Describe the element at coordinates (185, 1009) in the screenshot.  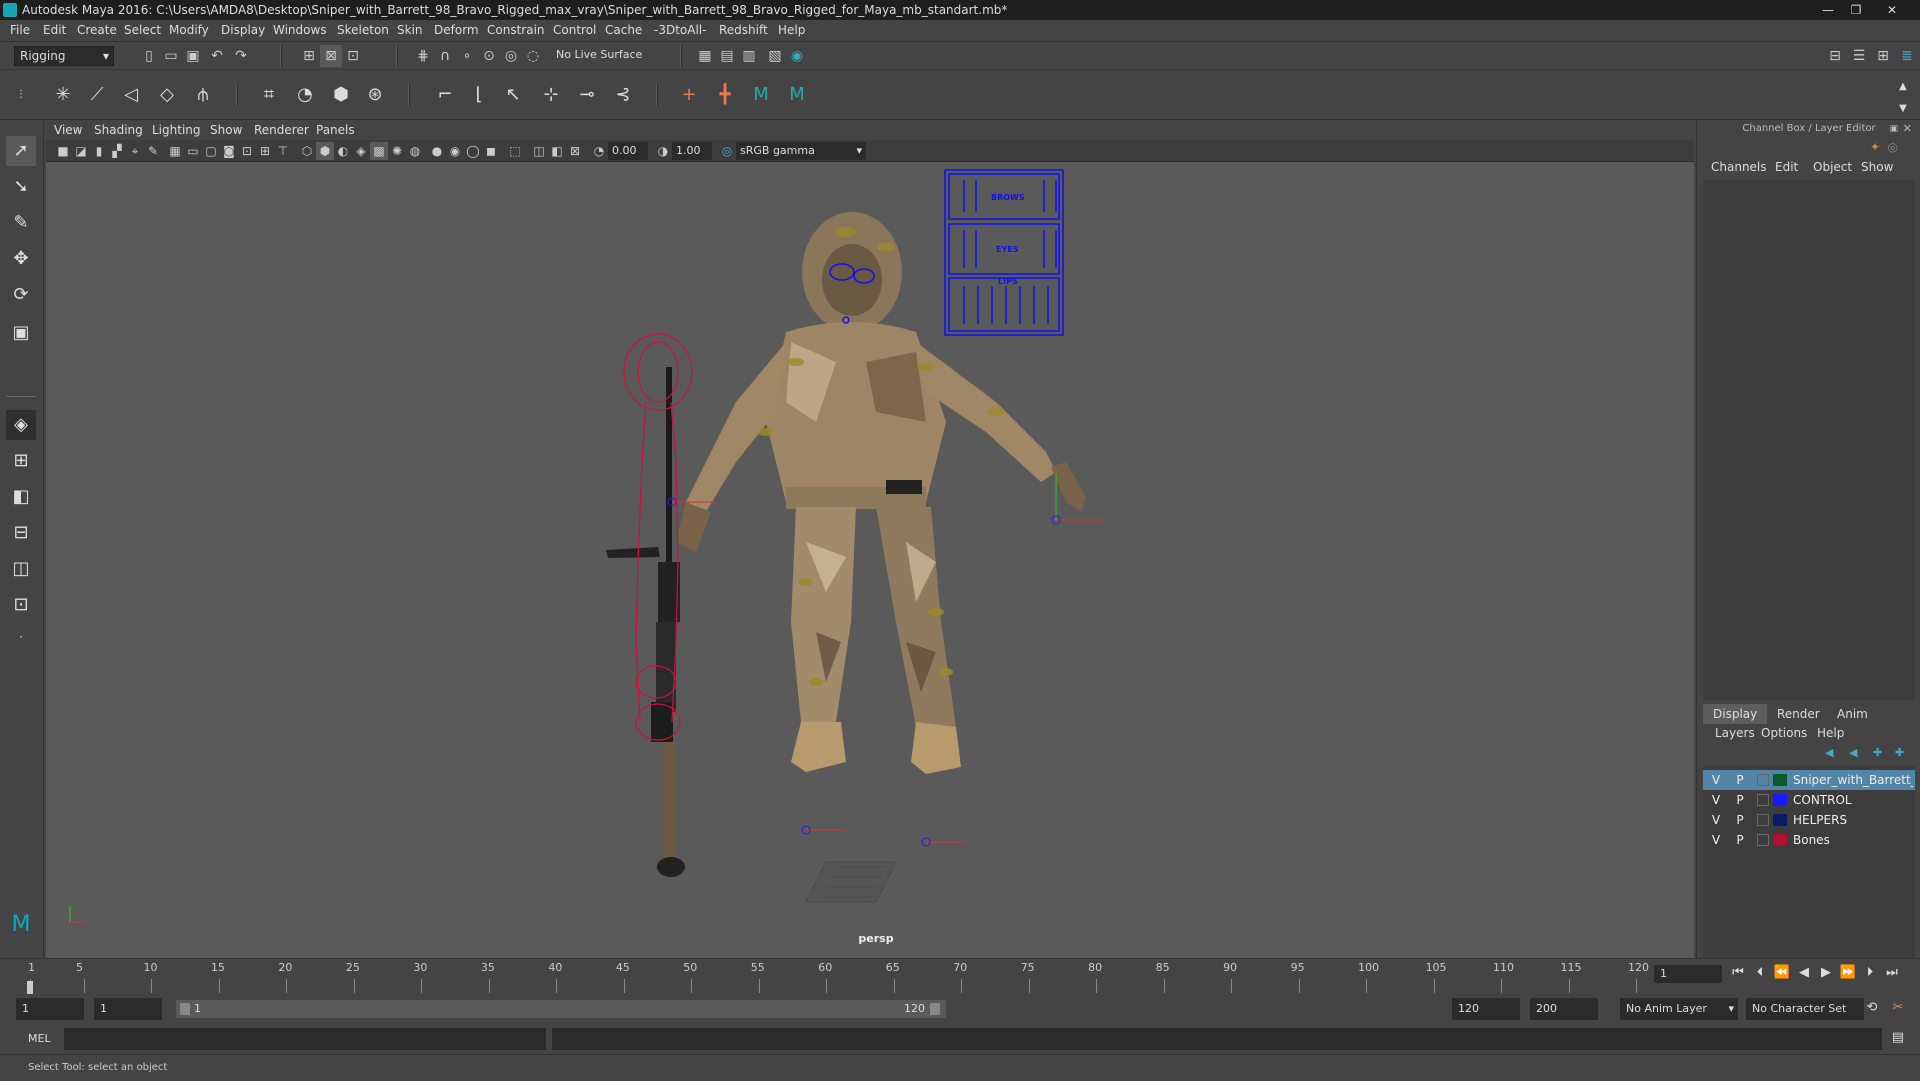
I see `range-start-handle` at that location.